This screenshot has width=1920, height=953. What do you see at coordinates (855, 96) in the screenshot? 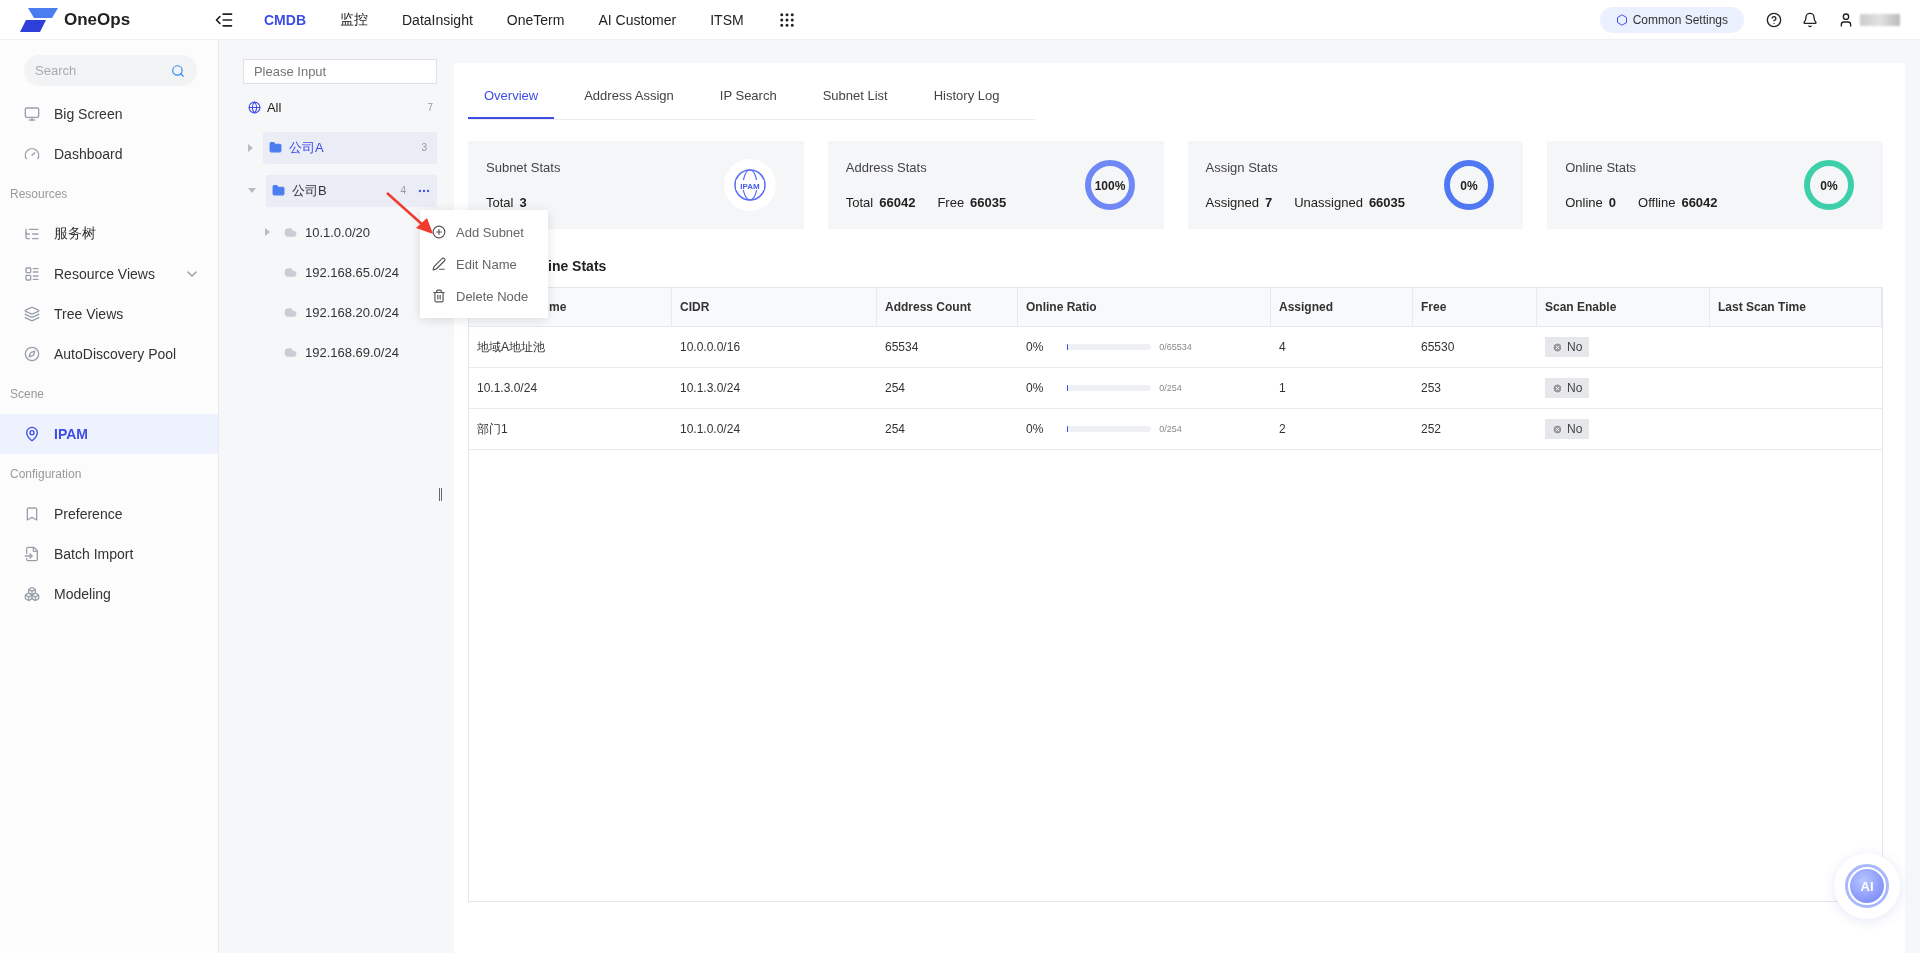
I see `tab: Subnet List` at bounding box center [855, 96].